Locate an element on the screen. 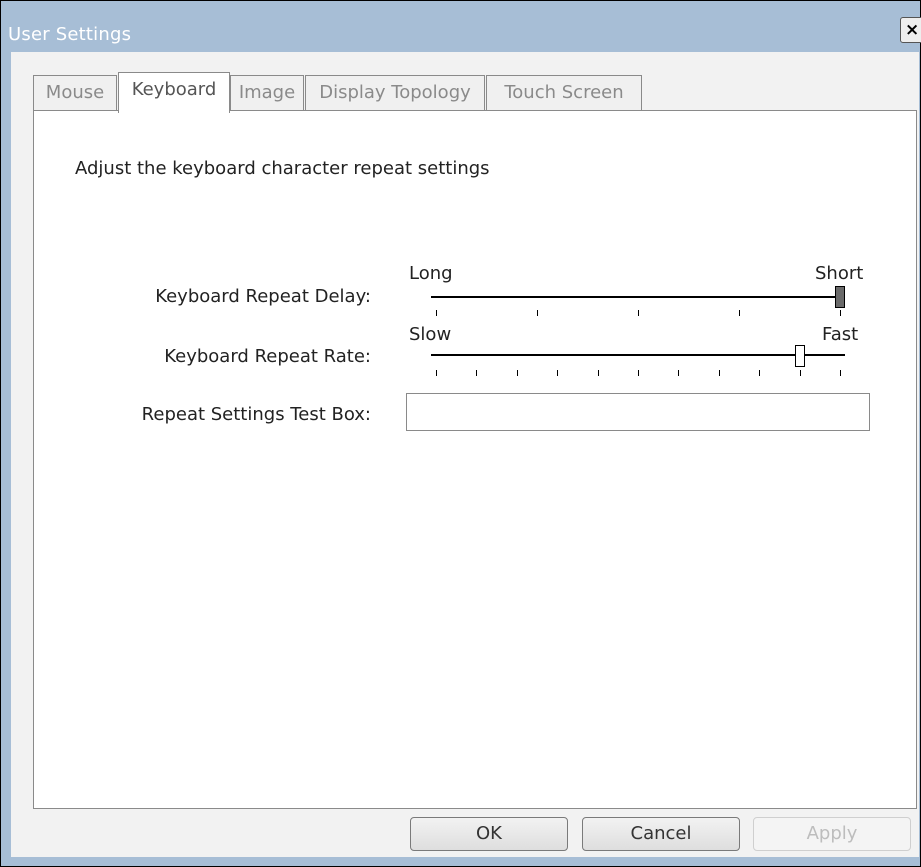 The height and width of the screenshot is (867, 921). tab-keyboard: Keyboard is located at coordinates (174, 92).